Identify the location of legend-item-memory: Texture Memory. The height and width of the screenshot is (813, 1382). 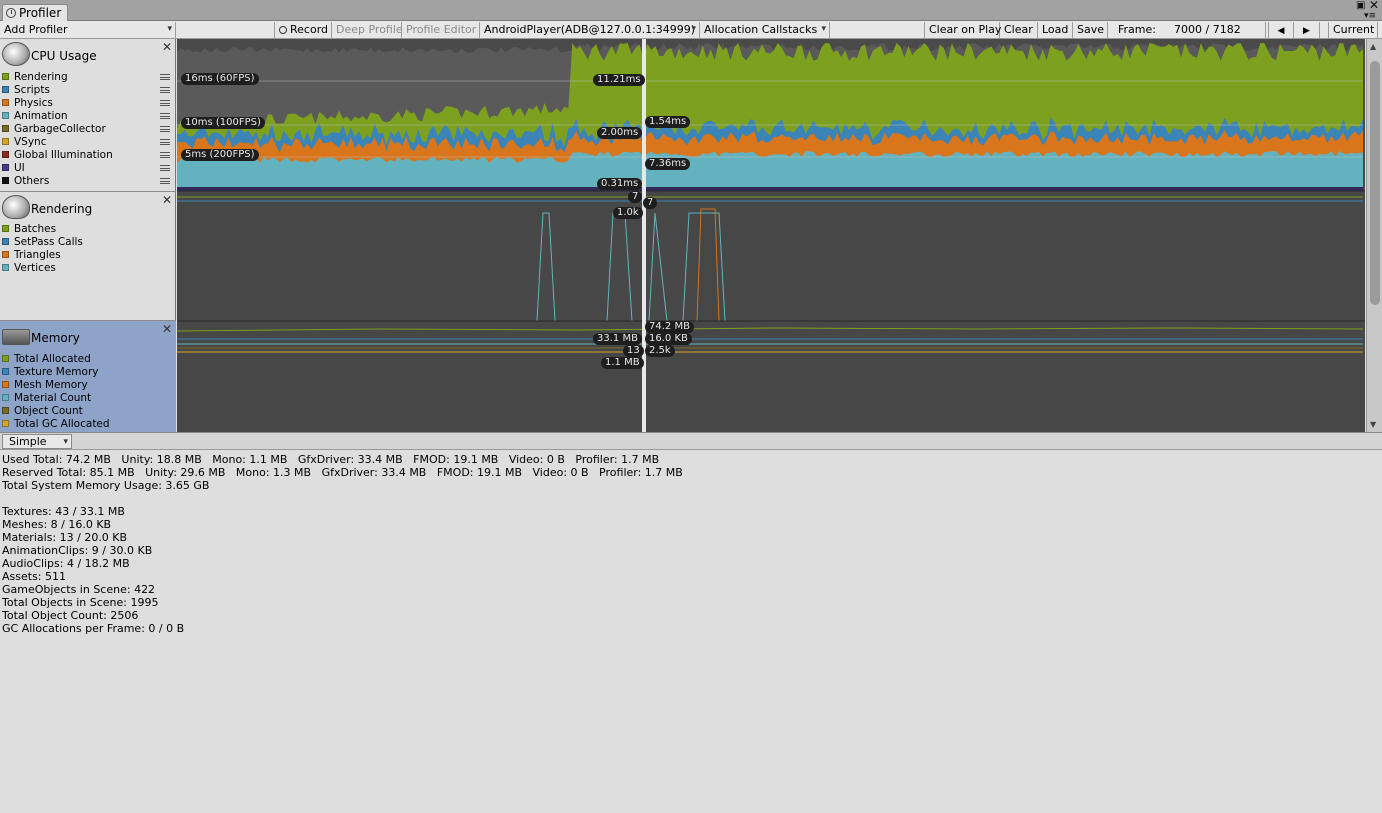
(88, 372).